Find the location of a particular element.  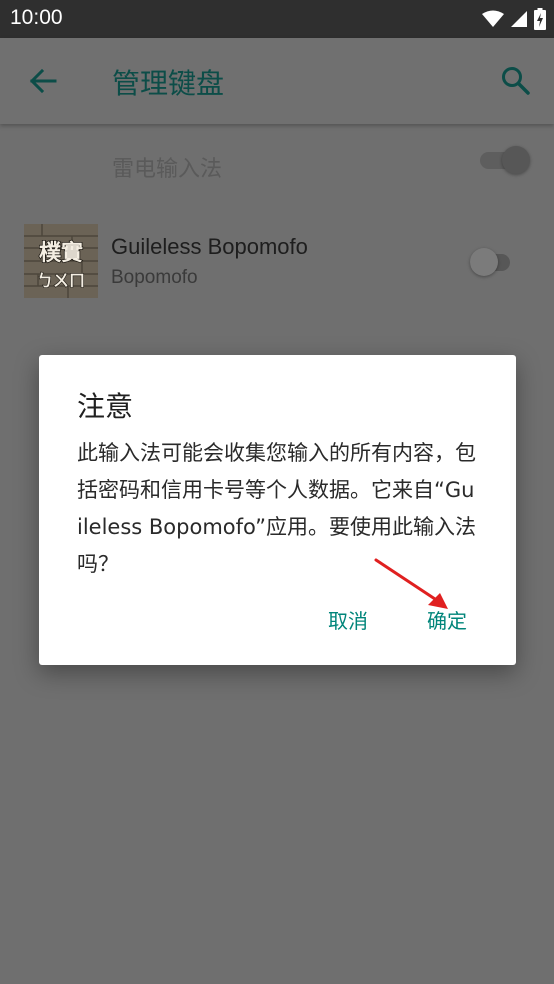

status-icons is located at coordinates (514, 19).